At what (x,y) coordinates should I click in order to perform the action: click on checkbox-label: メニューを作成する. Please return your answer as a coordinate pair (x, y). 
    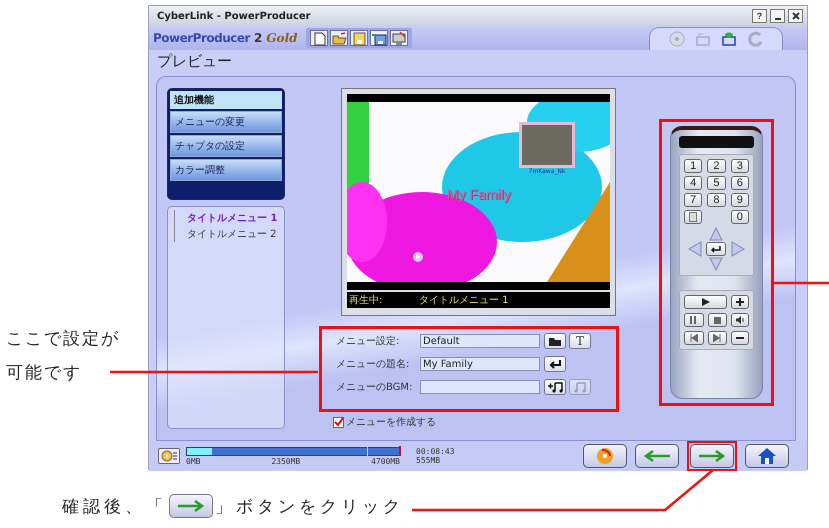
    Looking at the image, I should click on (391, 422).